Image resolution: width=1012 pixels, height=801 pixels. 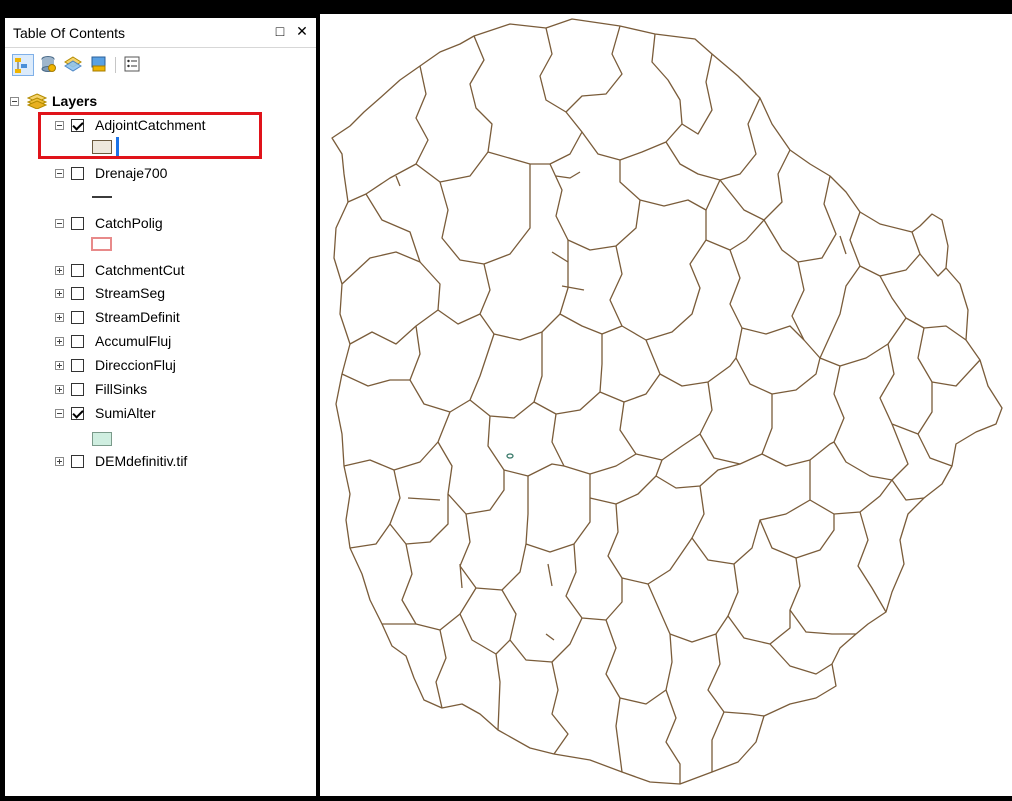 I want to click on layer-catchpolig: CatchPolig, so click(x=155, y=224).